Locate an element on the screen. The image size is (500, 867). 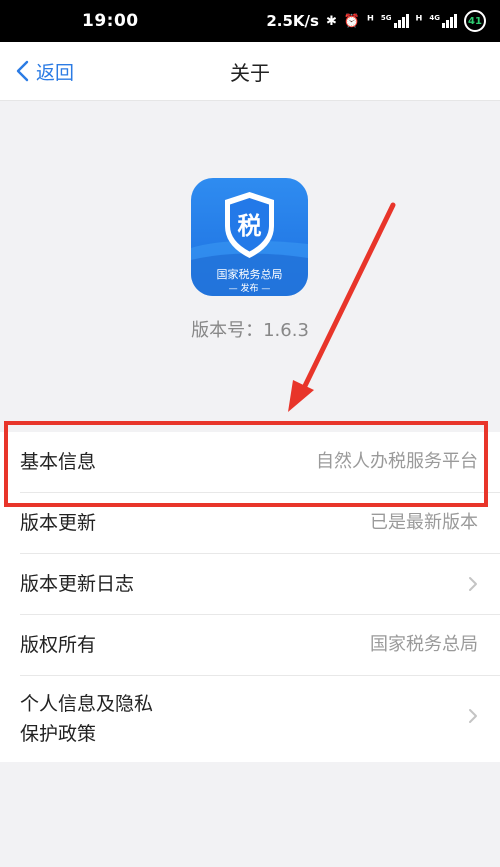
status-icons: 2.5K/s ✱ ⏰ ᵸ 5G ᵸ 4G 41 is located at coordinates (376, 21).